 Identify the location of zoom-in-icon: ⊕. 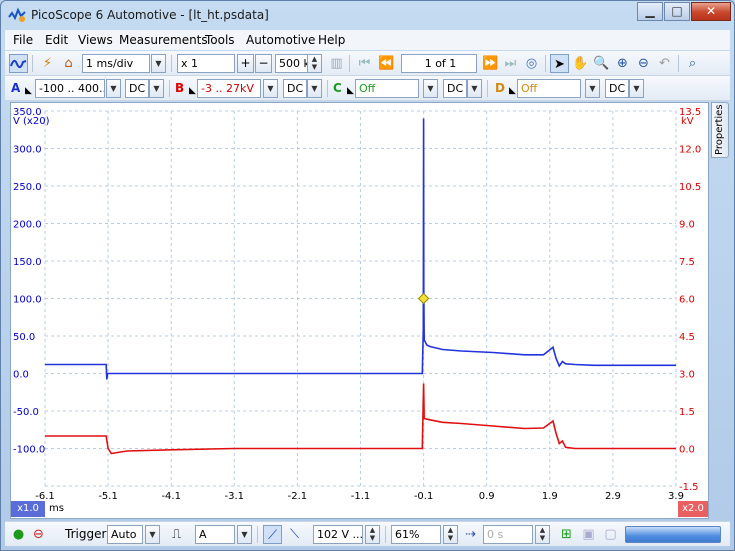
(622, 63).